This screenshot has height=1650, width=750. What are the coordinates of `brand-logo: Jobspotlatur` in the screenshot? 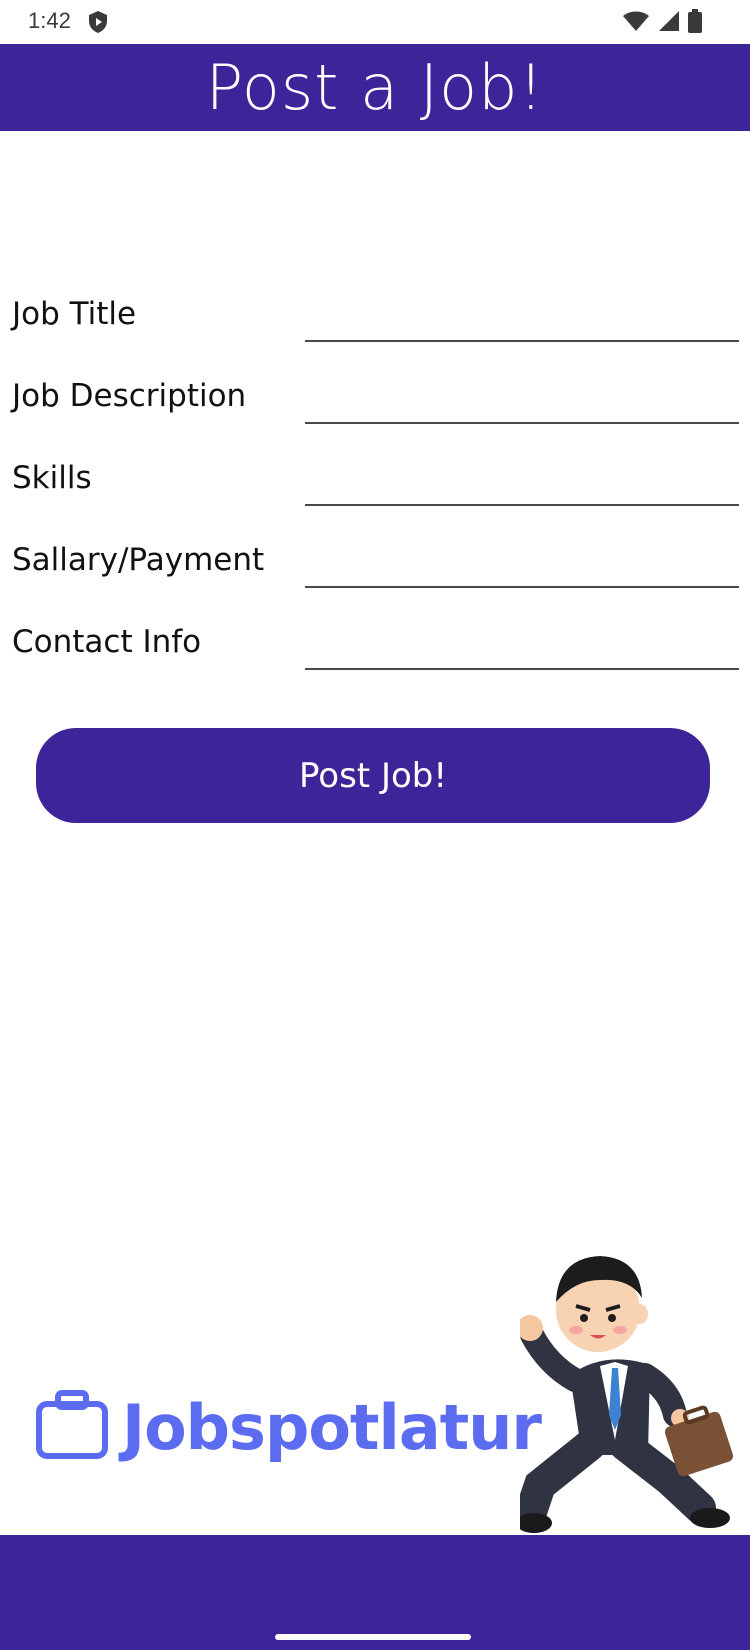 It's located at (289, 1427).